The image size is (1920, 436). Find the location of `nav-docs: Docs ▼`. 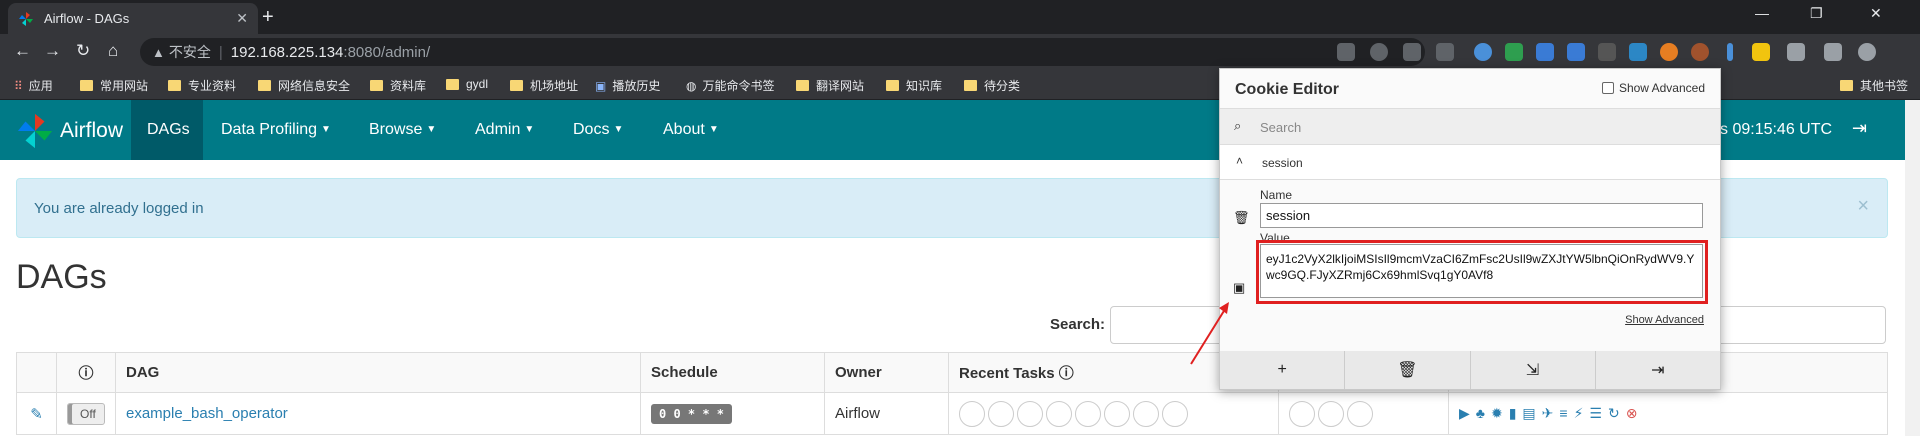

nav-docs: Docs ▼ is located at coordinates (598, 130).